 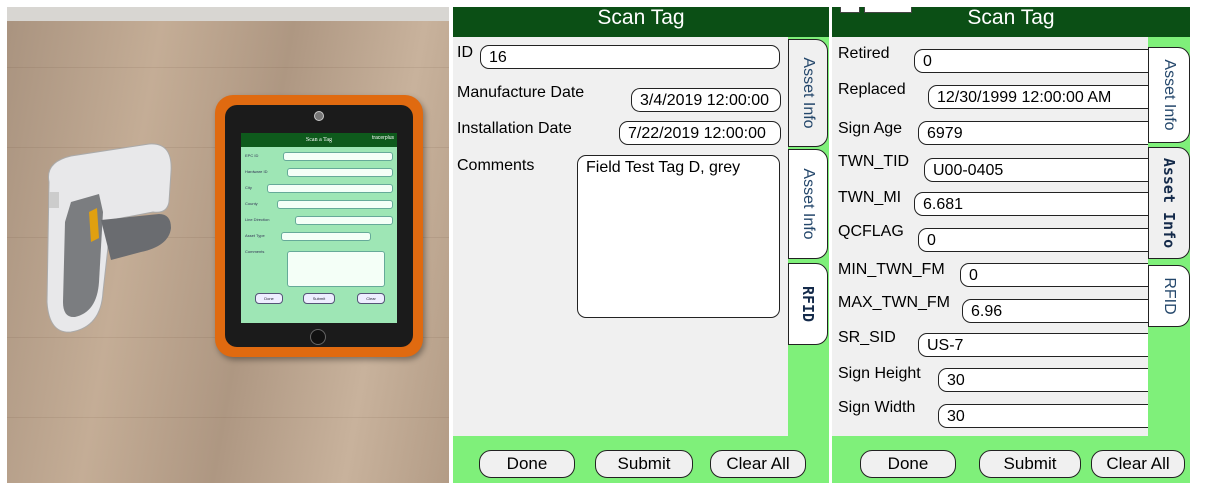 I want to click on sign-width-field: 30, so click(x=1048, y=416).